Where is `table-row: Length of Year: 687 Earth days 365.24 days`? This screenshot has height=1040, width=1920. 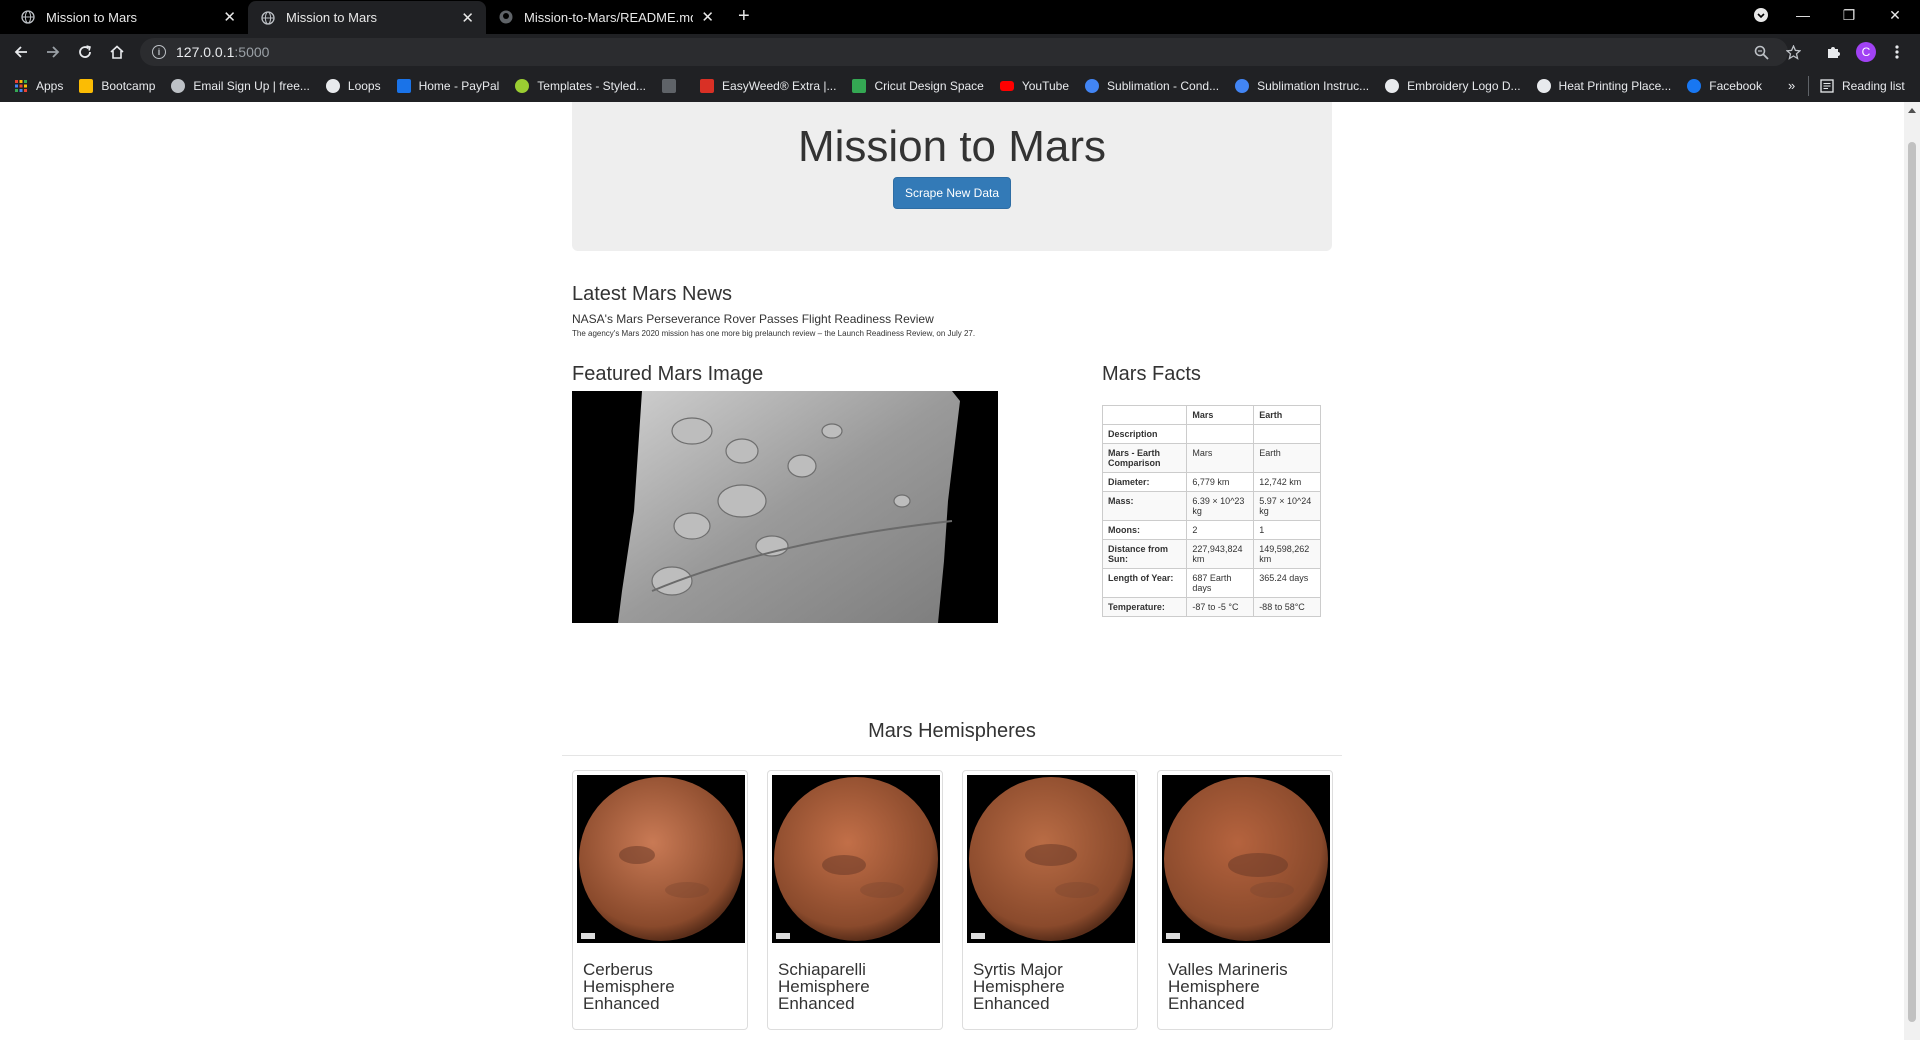 table-row: Length of Year: 687 Earth days 365.24 days is located at coordinates (1211, 583).